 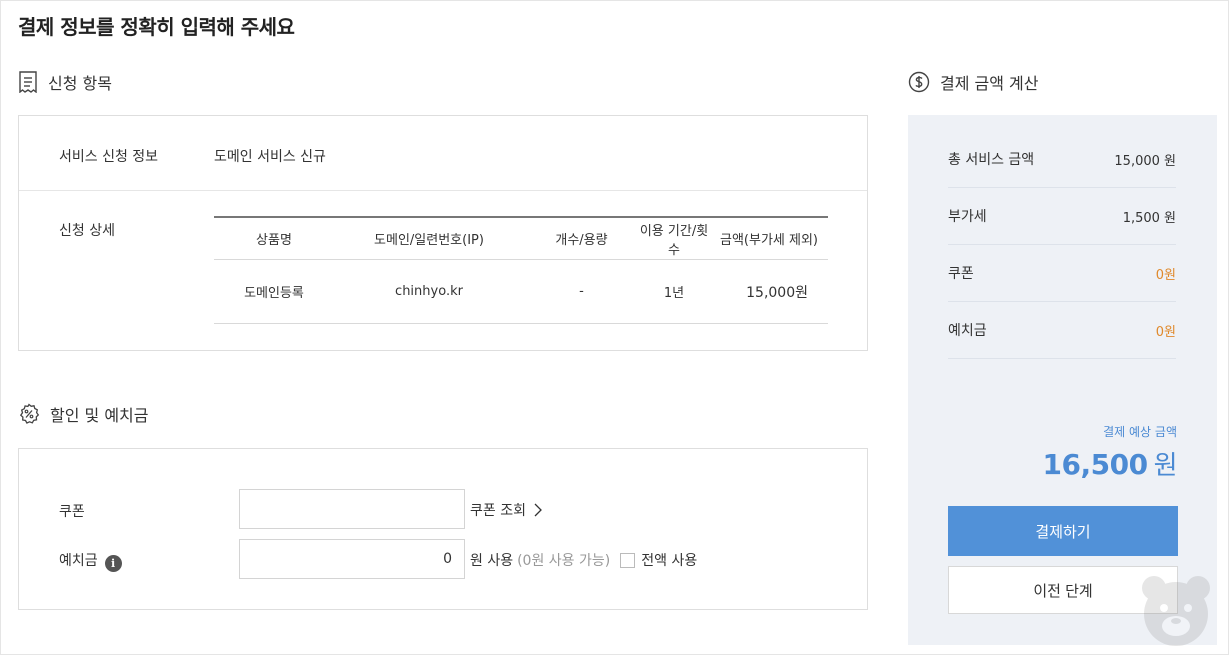 I want to click on cell-period: 1년, so click(x=674, y=293).